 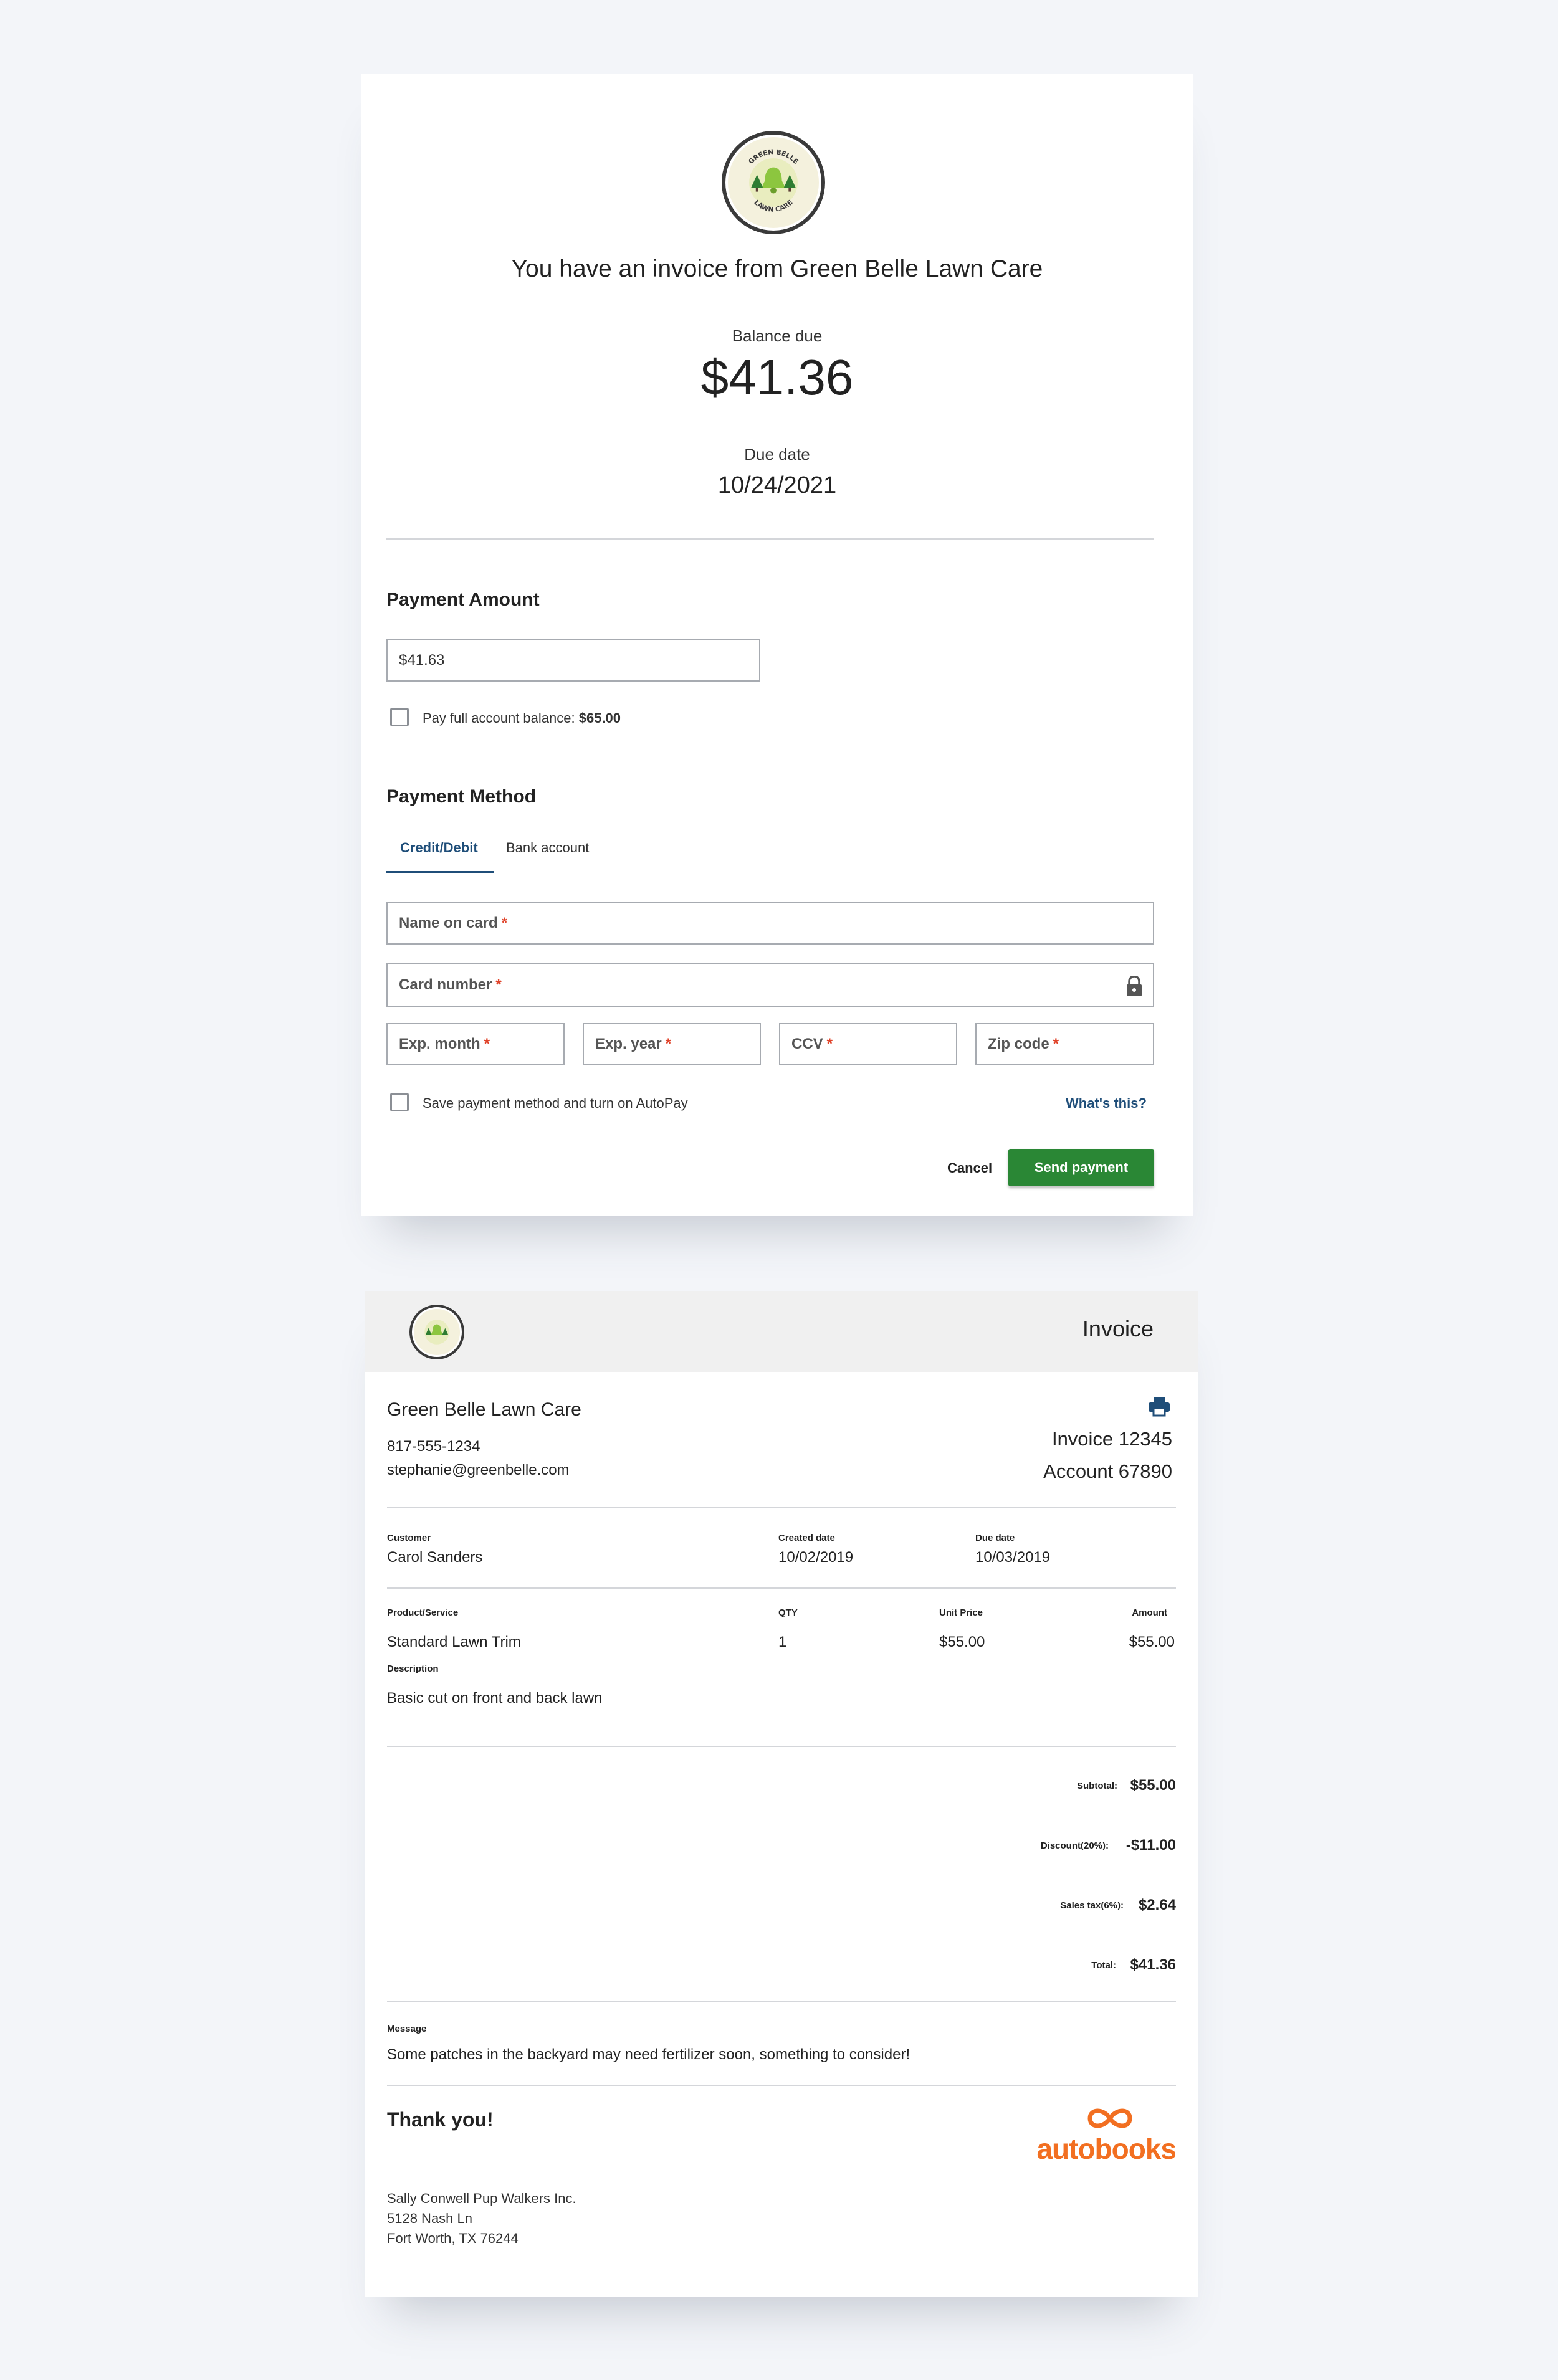 What do you see at coordinates (439, 848) in the screenshot?
I see `tab-credit-debit: Credit/Debit` at bounding box center [439, 848].